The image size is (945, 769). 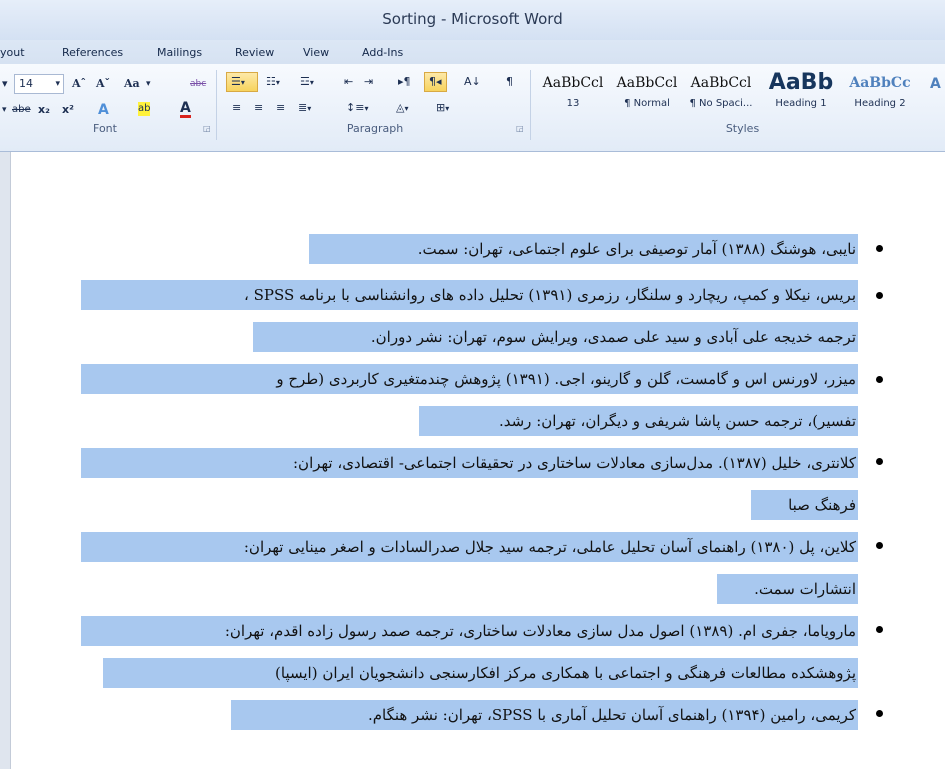 I want to click on bullets-button: ☰▾, so click(x=242, y=82).